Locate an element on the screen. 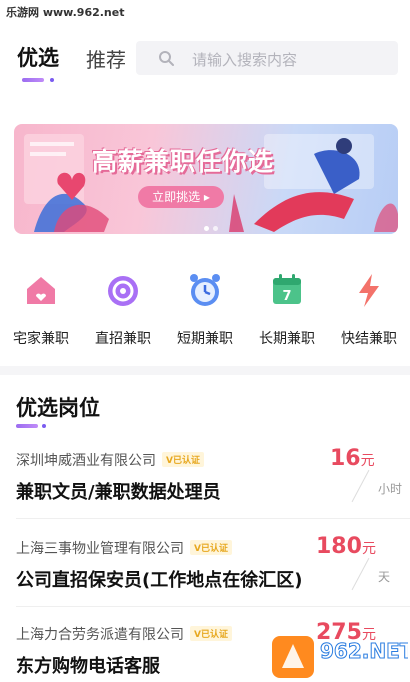 The height and width of the screenshot is (682, 410). category-label: 快结兼职 is located at coordinates (369, 339).